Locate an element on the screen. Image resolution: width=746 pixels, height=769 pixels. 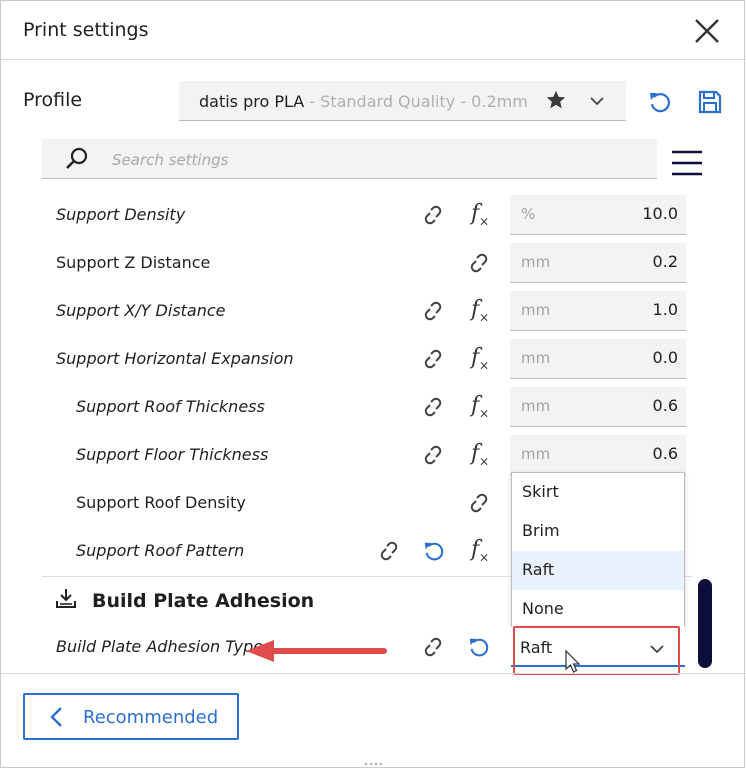
adhesion-type-options: Skirt Brim Raft None is located at coordinates (598, 550).